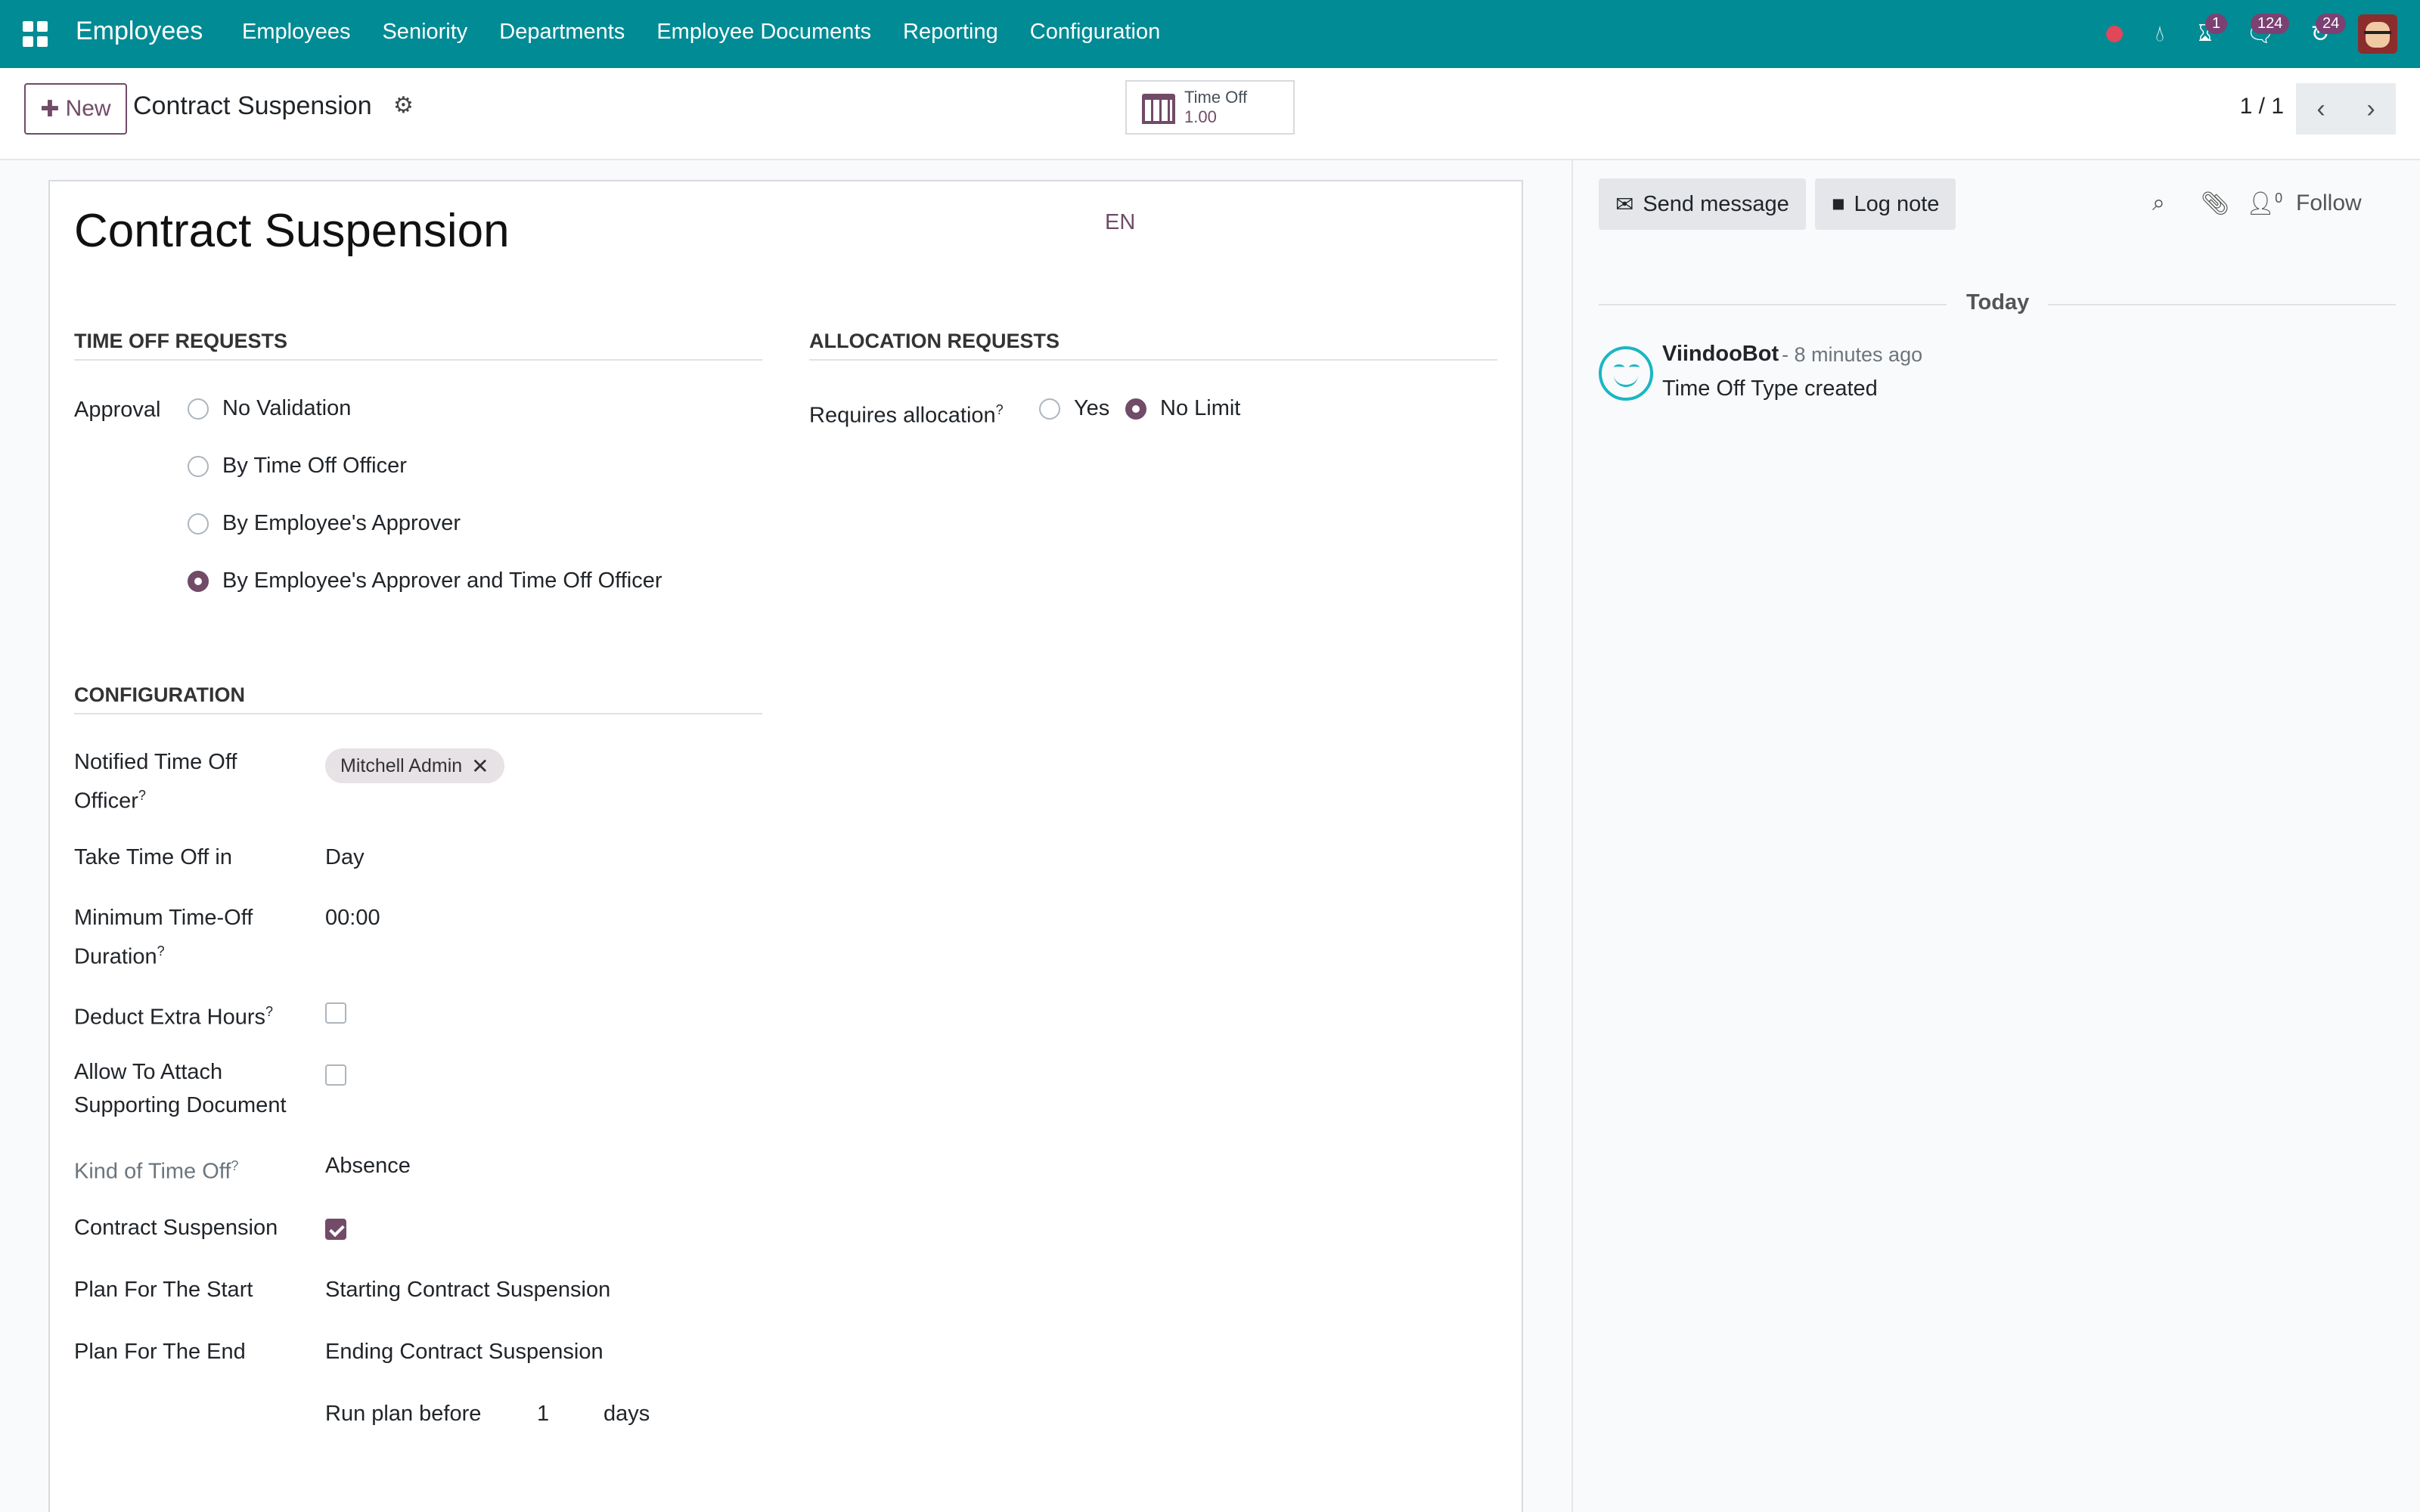 This screenshot has width=2420, height=1512. What do you see at coordinates (341, 523) in the screenshot?
I see `option-label: By Employee's Approver` at bounding box center [341, 523].